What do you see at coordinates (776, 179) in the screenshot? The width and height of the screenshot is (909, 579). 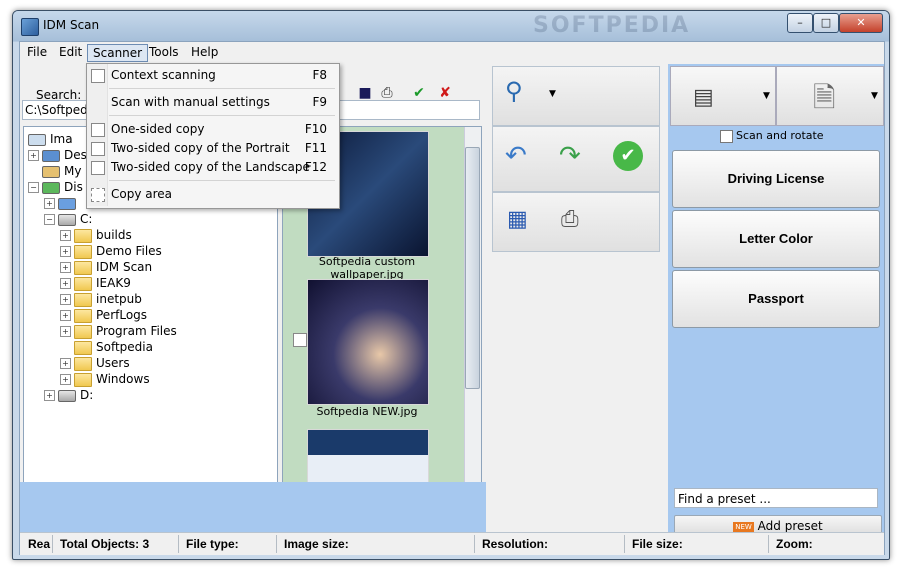 I see `driving-license-button: Driving License` at bounding box center [776, 179].